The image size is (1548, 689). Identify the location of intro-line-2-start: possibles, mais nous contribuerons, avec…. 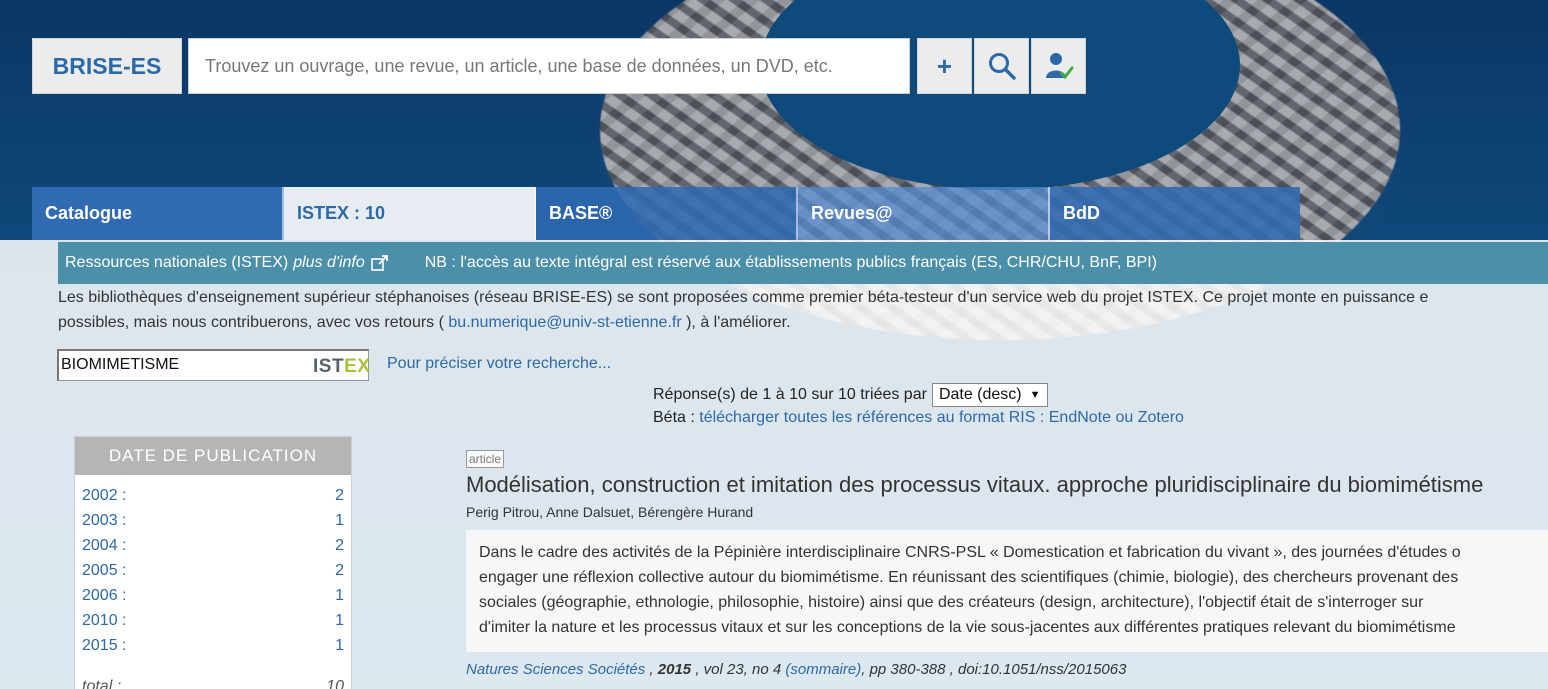
(253, 322).